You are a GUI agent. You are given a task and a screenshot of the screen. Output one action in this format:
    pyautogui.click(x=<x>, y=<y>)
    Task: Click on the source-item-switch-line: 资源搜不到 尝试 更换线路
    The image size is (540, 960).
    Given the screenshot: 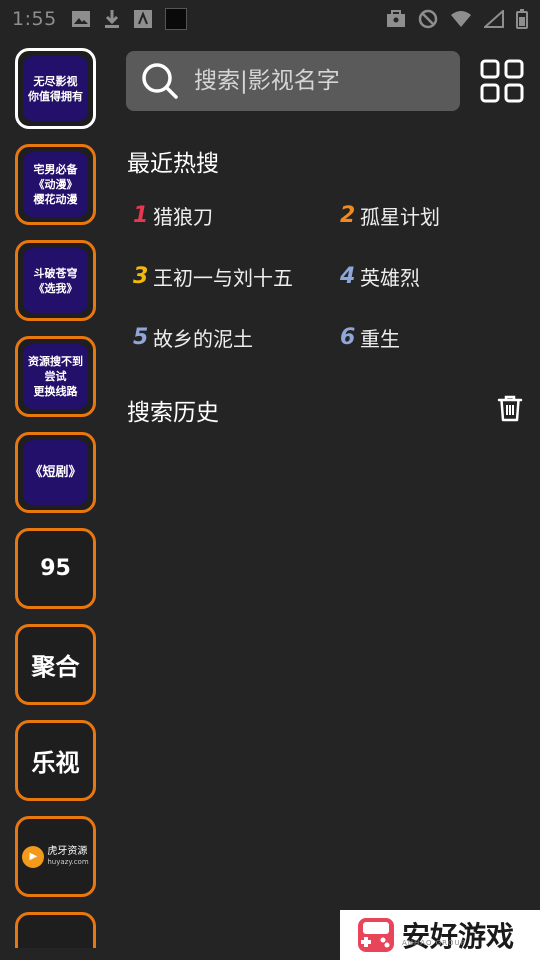 What is the action you would take?
    pyautogui.click(x=55, y=376)
    